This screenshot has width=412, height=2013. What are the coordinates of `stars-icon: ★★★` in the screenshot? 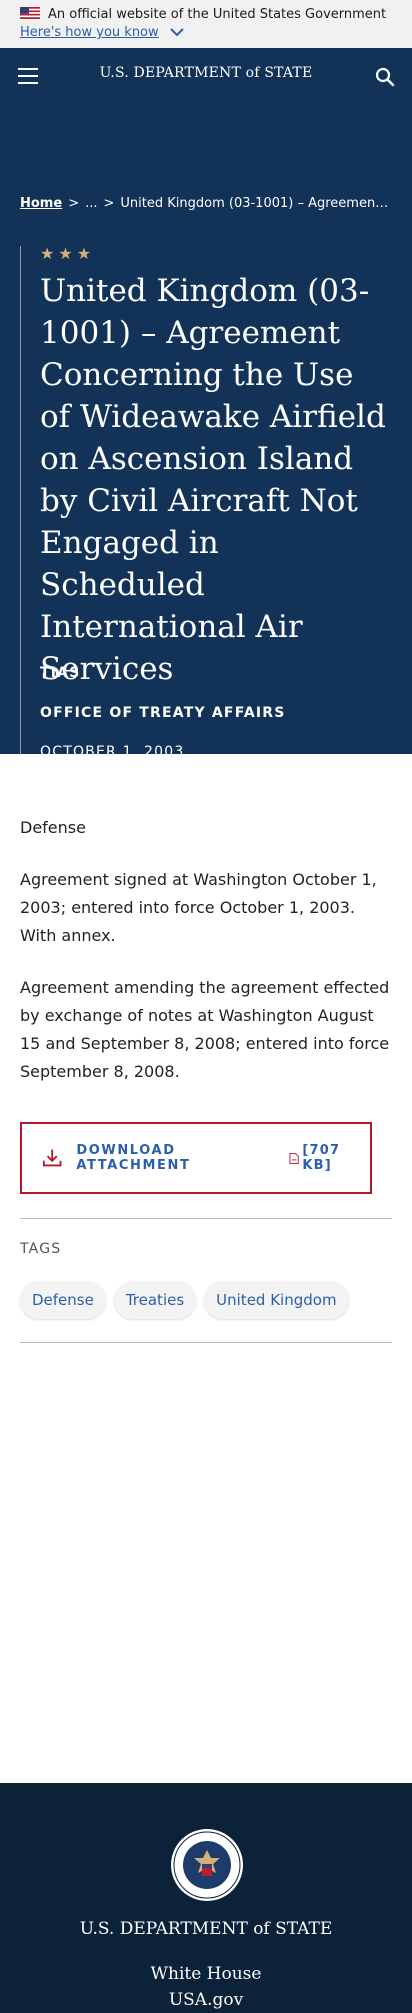 It's located at (68, 253).